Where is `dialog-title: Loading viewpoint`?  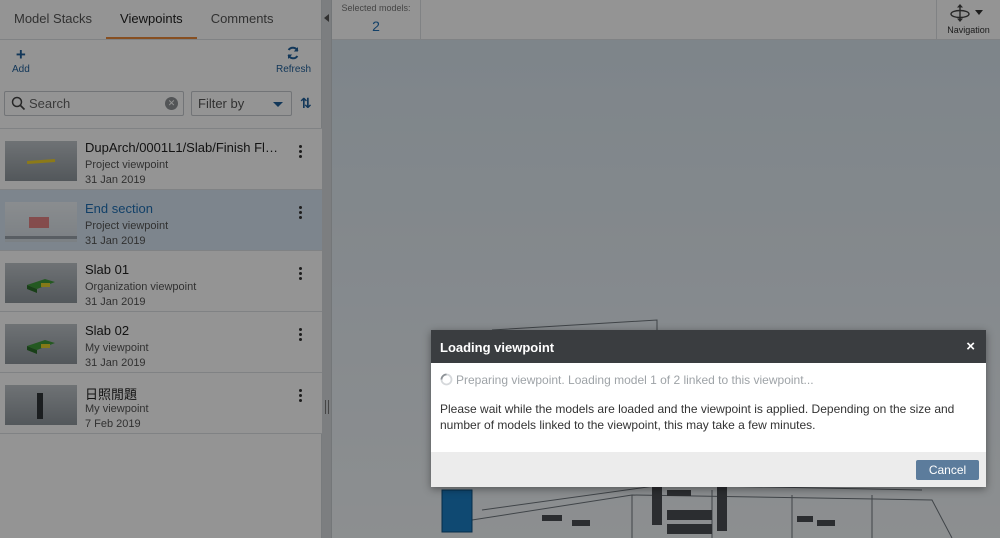 dialog-title: Loading viewpoint is located at coordinates (497, 347).